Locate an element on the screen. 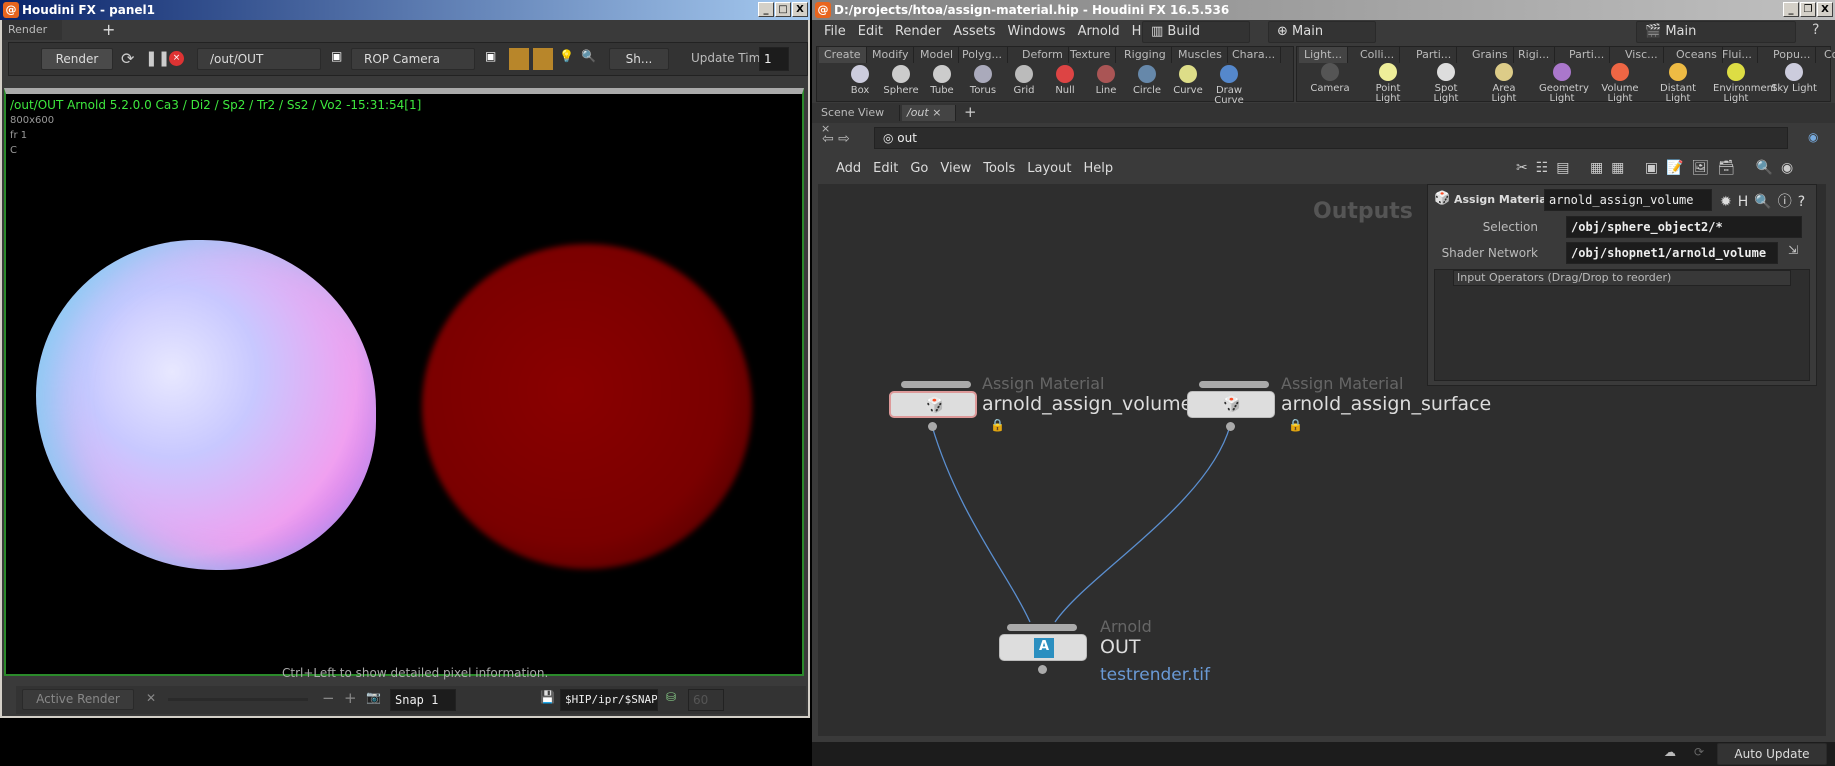 This screenshot has width=1835, height=766. pick-rop-icon: ▣ is located at coordinates (336, 56).